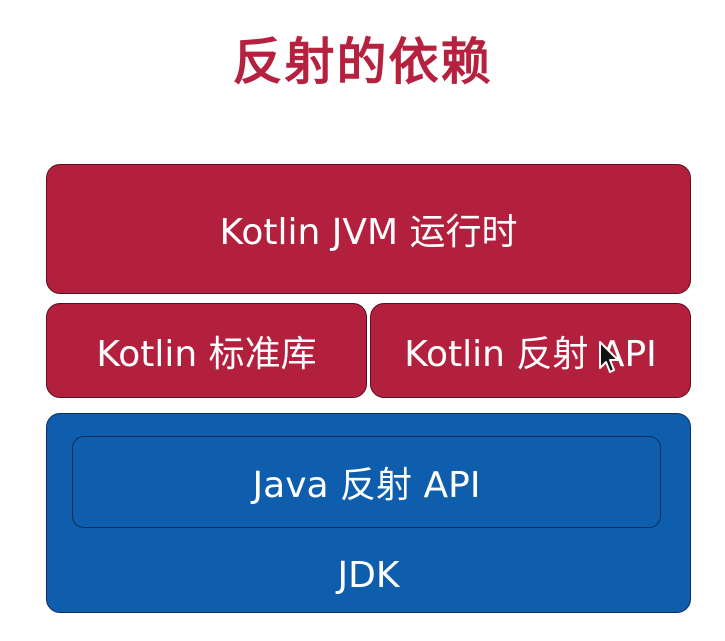  I want to click on kotlin-reflect-api-box: Kotlin 反射 API, so click(530, 350).